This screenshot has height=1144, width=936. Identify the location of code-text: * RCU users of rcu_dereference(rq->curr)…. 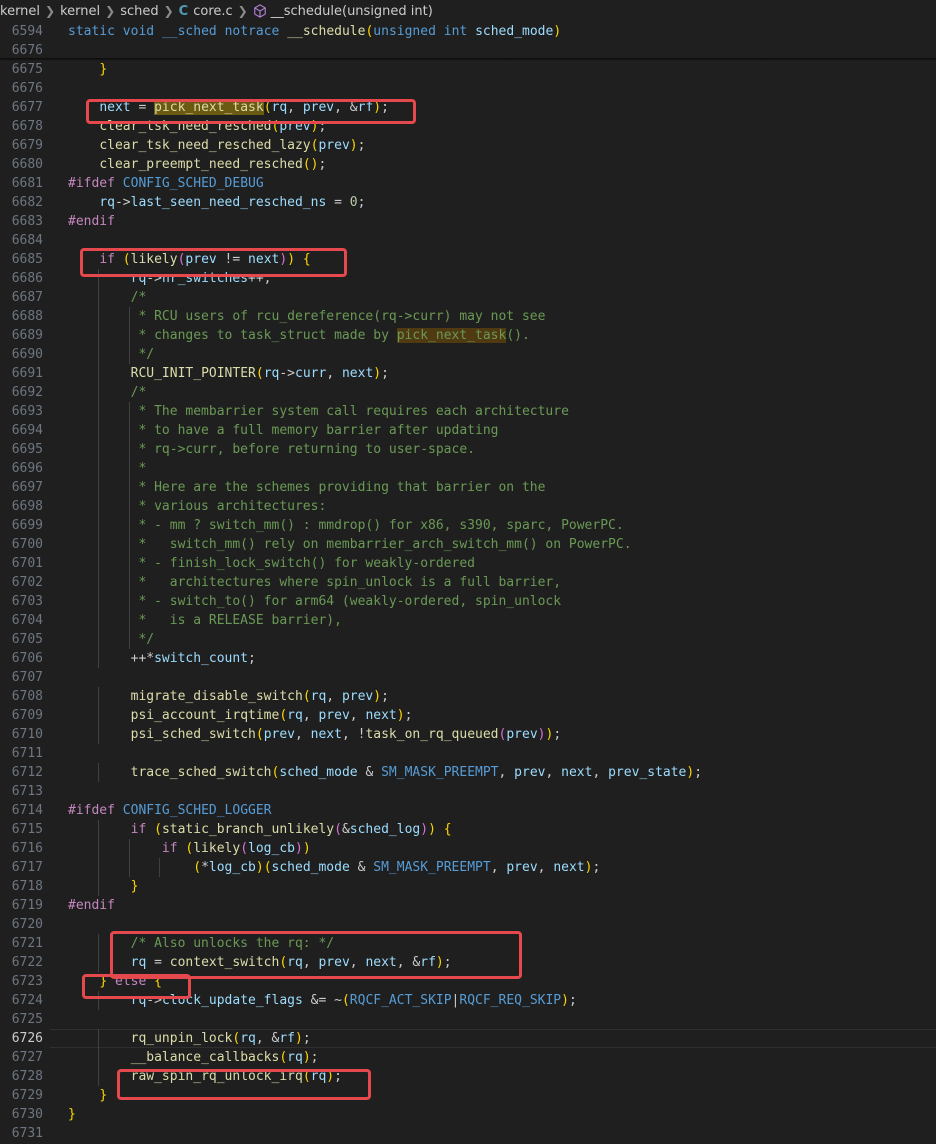
(307, 316).